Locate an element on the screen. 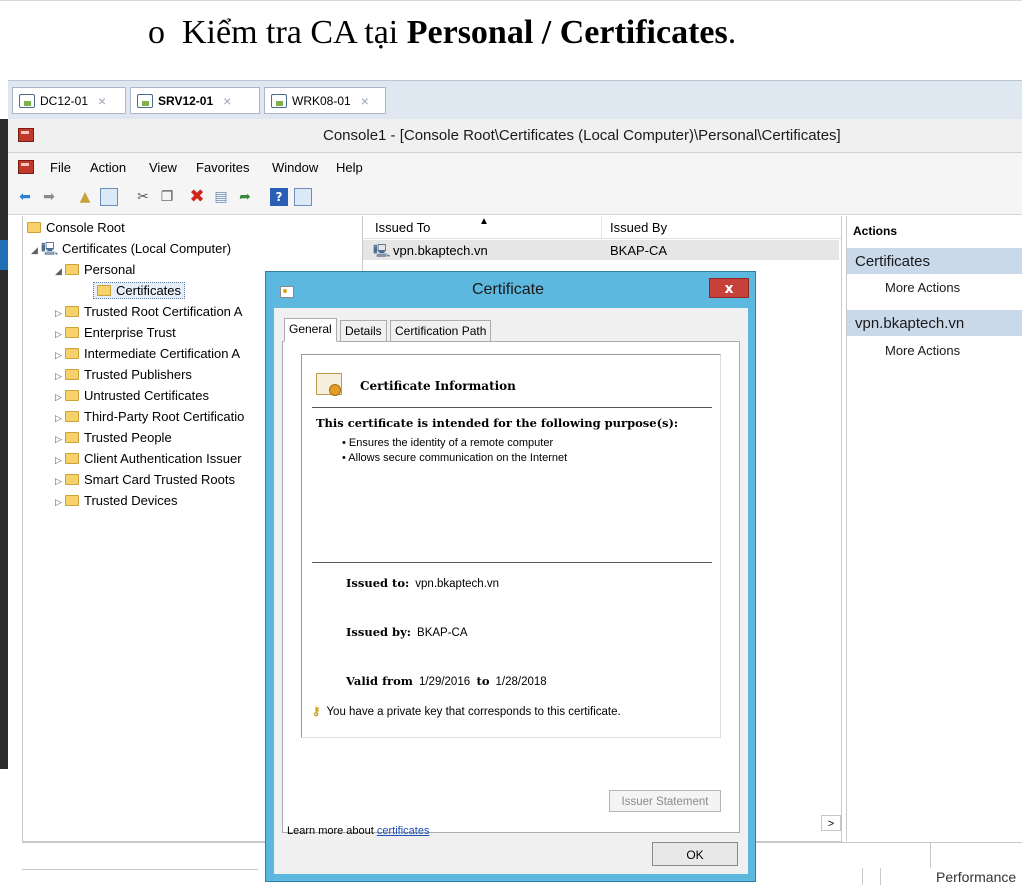 This screenshot has height=885, width=1022. tree-item-label: Trusted Publishers is located at coordinates (138, 374).